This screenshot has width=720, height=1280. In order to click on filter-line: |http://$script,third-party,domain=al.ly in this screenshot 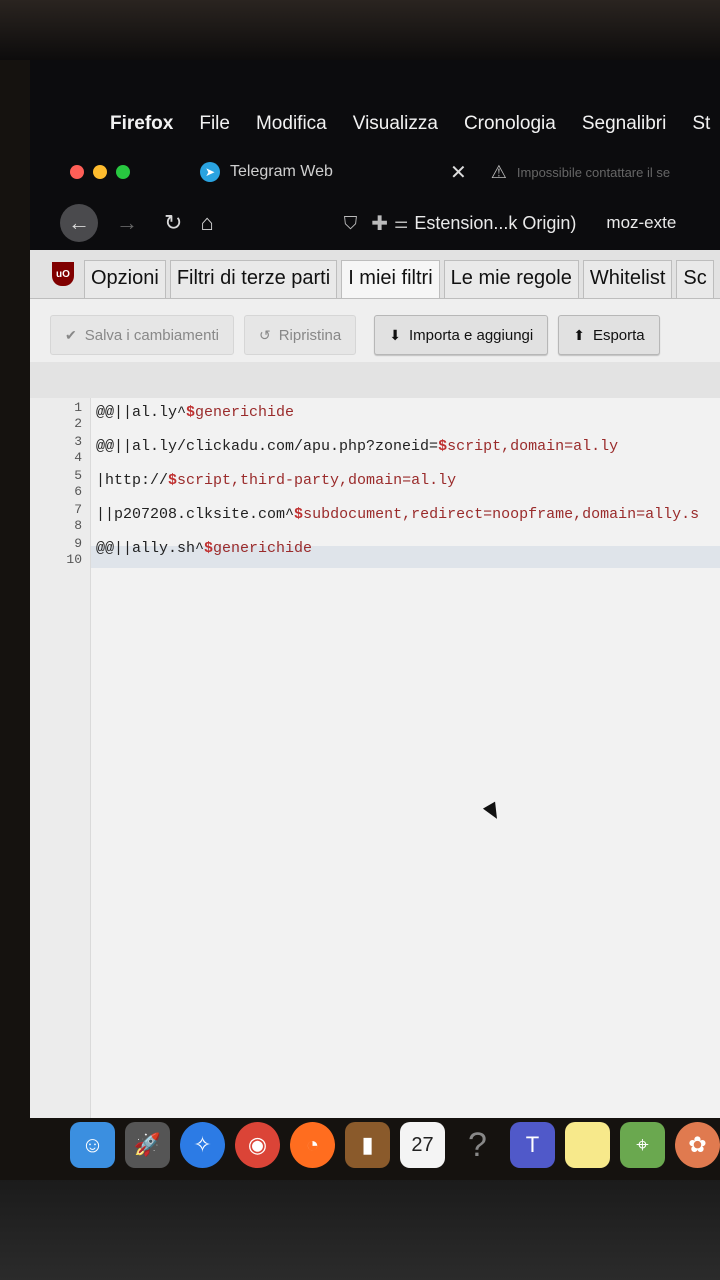, I will do `click(276, 480)`.